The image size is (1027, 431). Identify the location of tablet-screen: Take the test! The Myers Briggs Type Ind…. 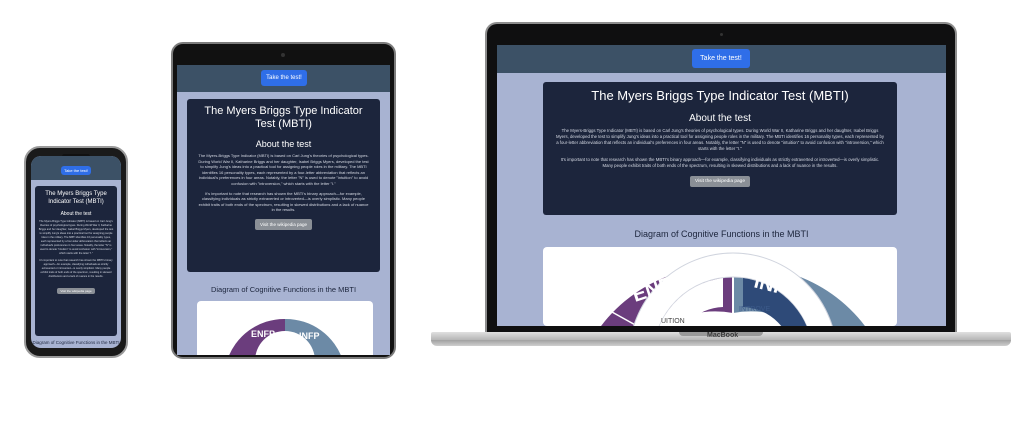
(283, 210).